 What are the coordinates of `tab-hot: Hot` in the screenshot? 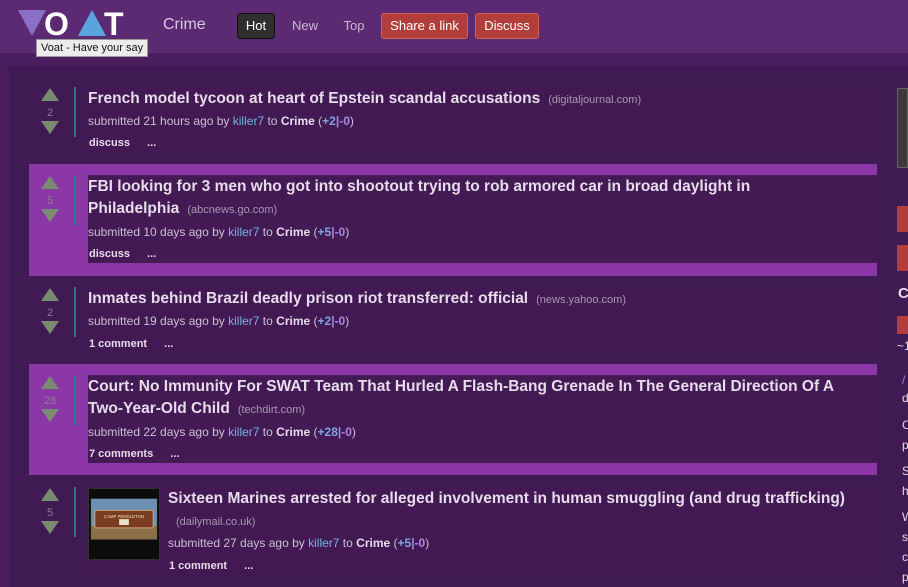 It's located at (256, 26).